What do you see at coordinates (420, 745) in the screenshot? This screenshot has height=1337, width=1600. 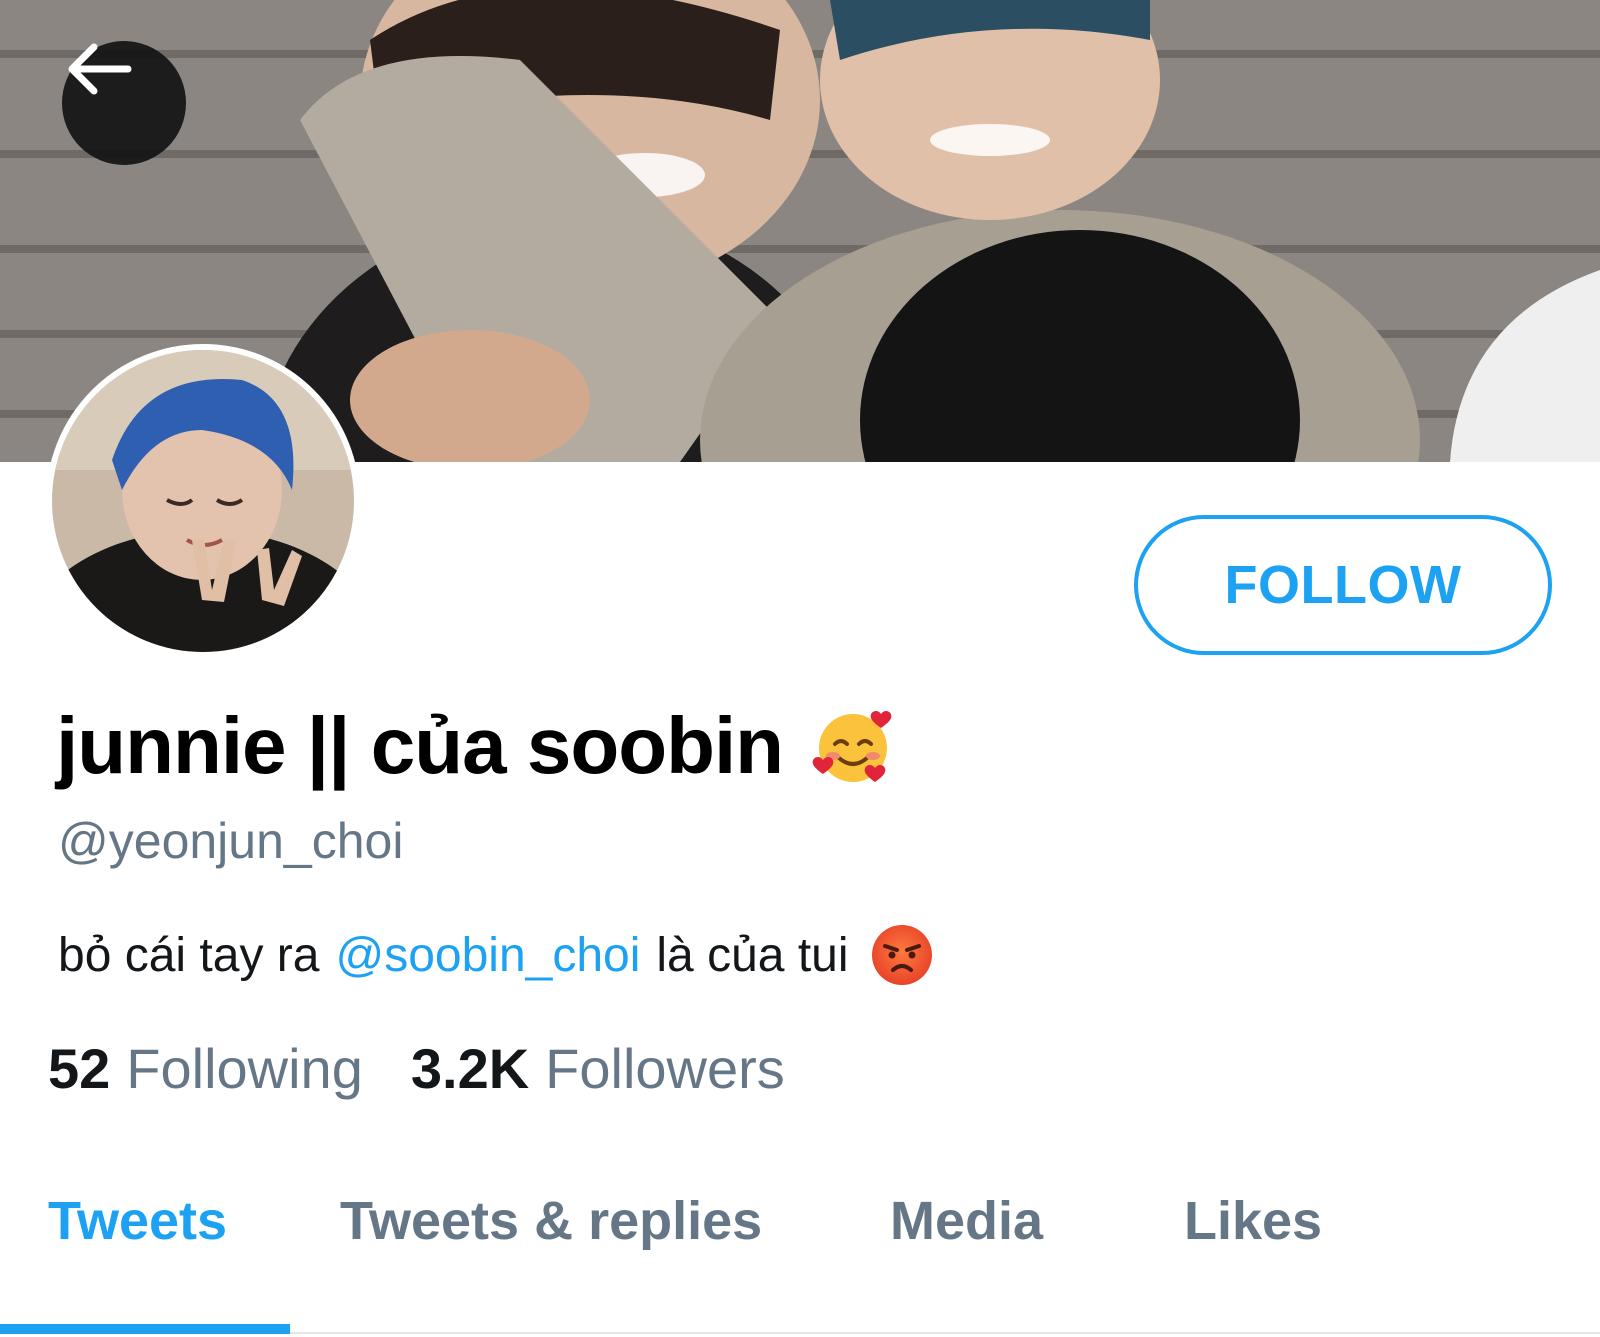 I see `display-name-text: junnie || của soobin` at bounding box center [420, 745].